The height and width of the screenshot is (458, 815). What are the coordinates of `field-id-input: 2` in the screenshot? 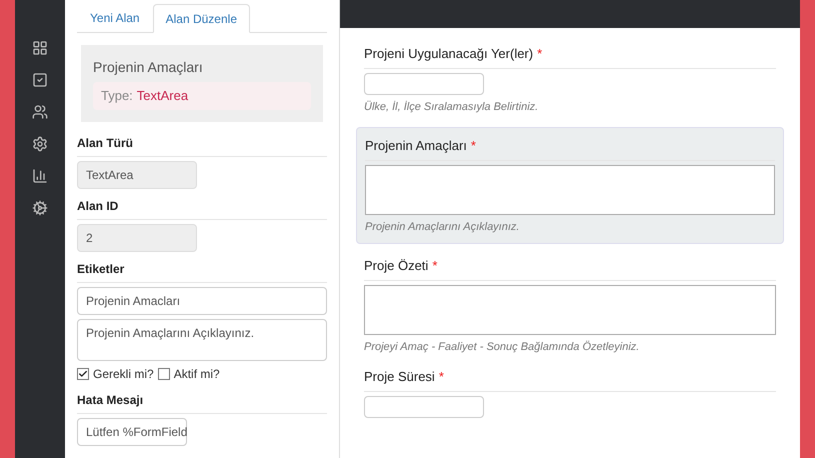 It's located at (137, 238).